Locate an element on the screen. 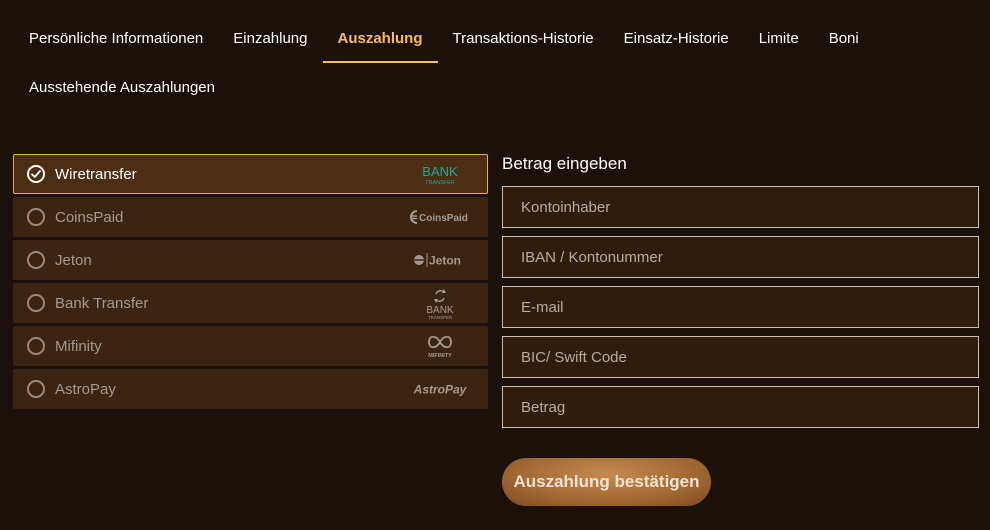 Image resolution: width=990 pixels, height=530 pixels. method-label: Mifinity is located at coordinates (78, 346).